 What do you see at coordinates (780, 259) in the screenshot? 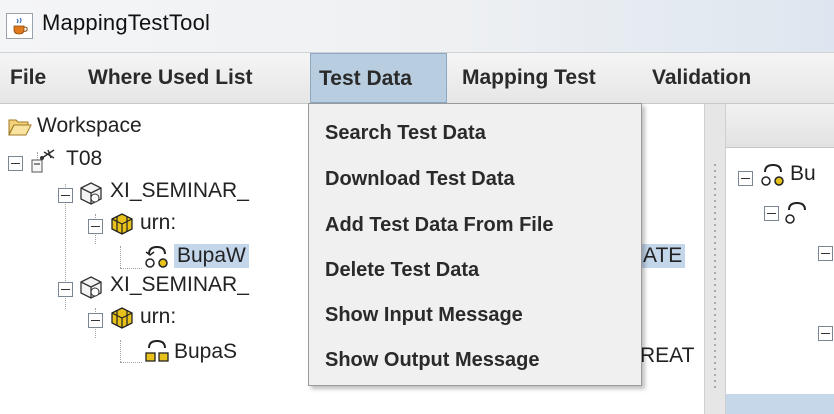
I see `detail-tree-panel: Bu` at bounding box center [780, 259].